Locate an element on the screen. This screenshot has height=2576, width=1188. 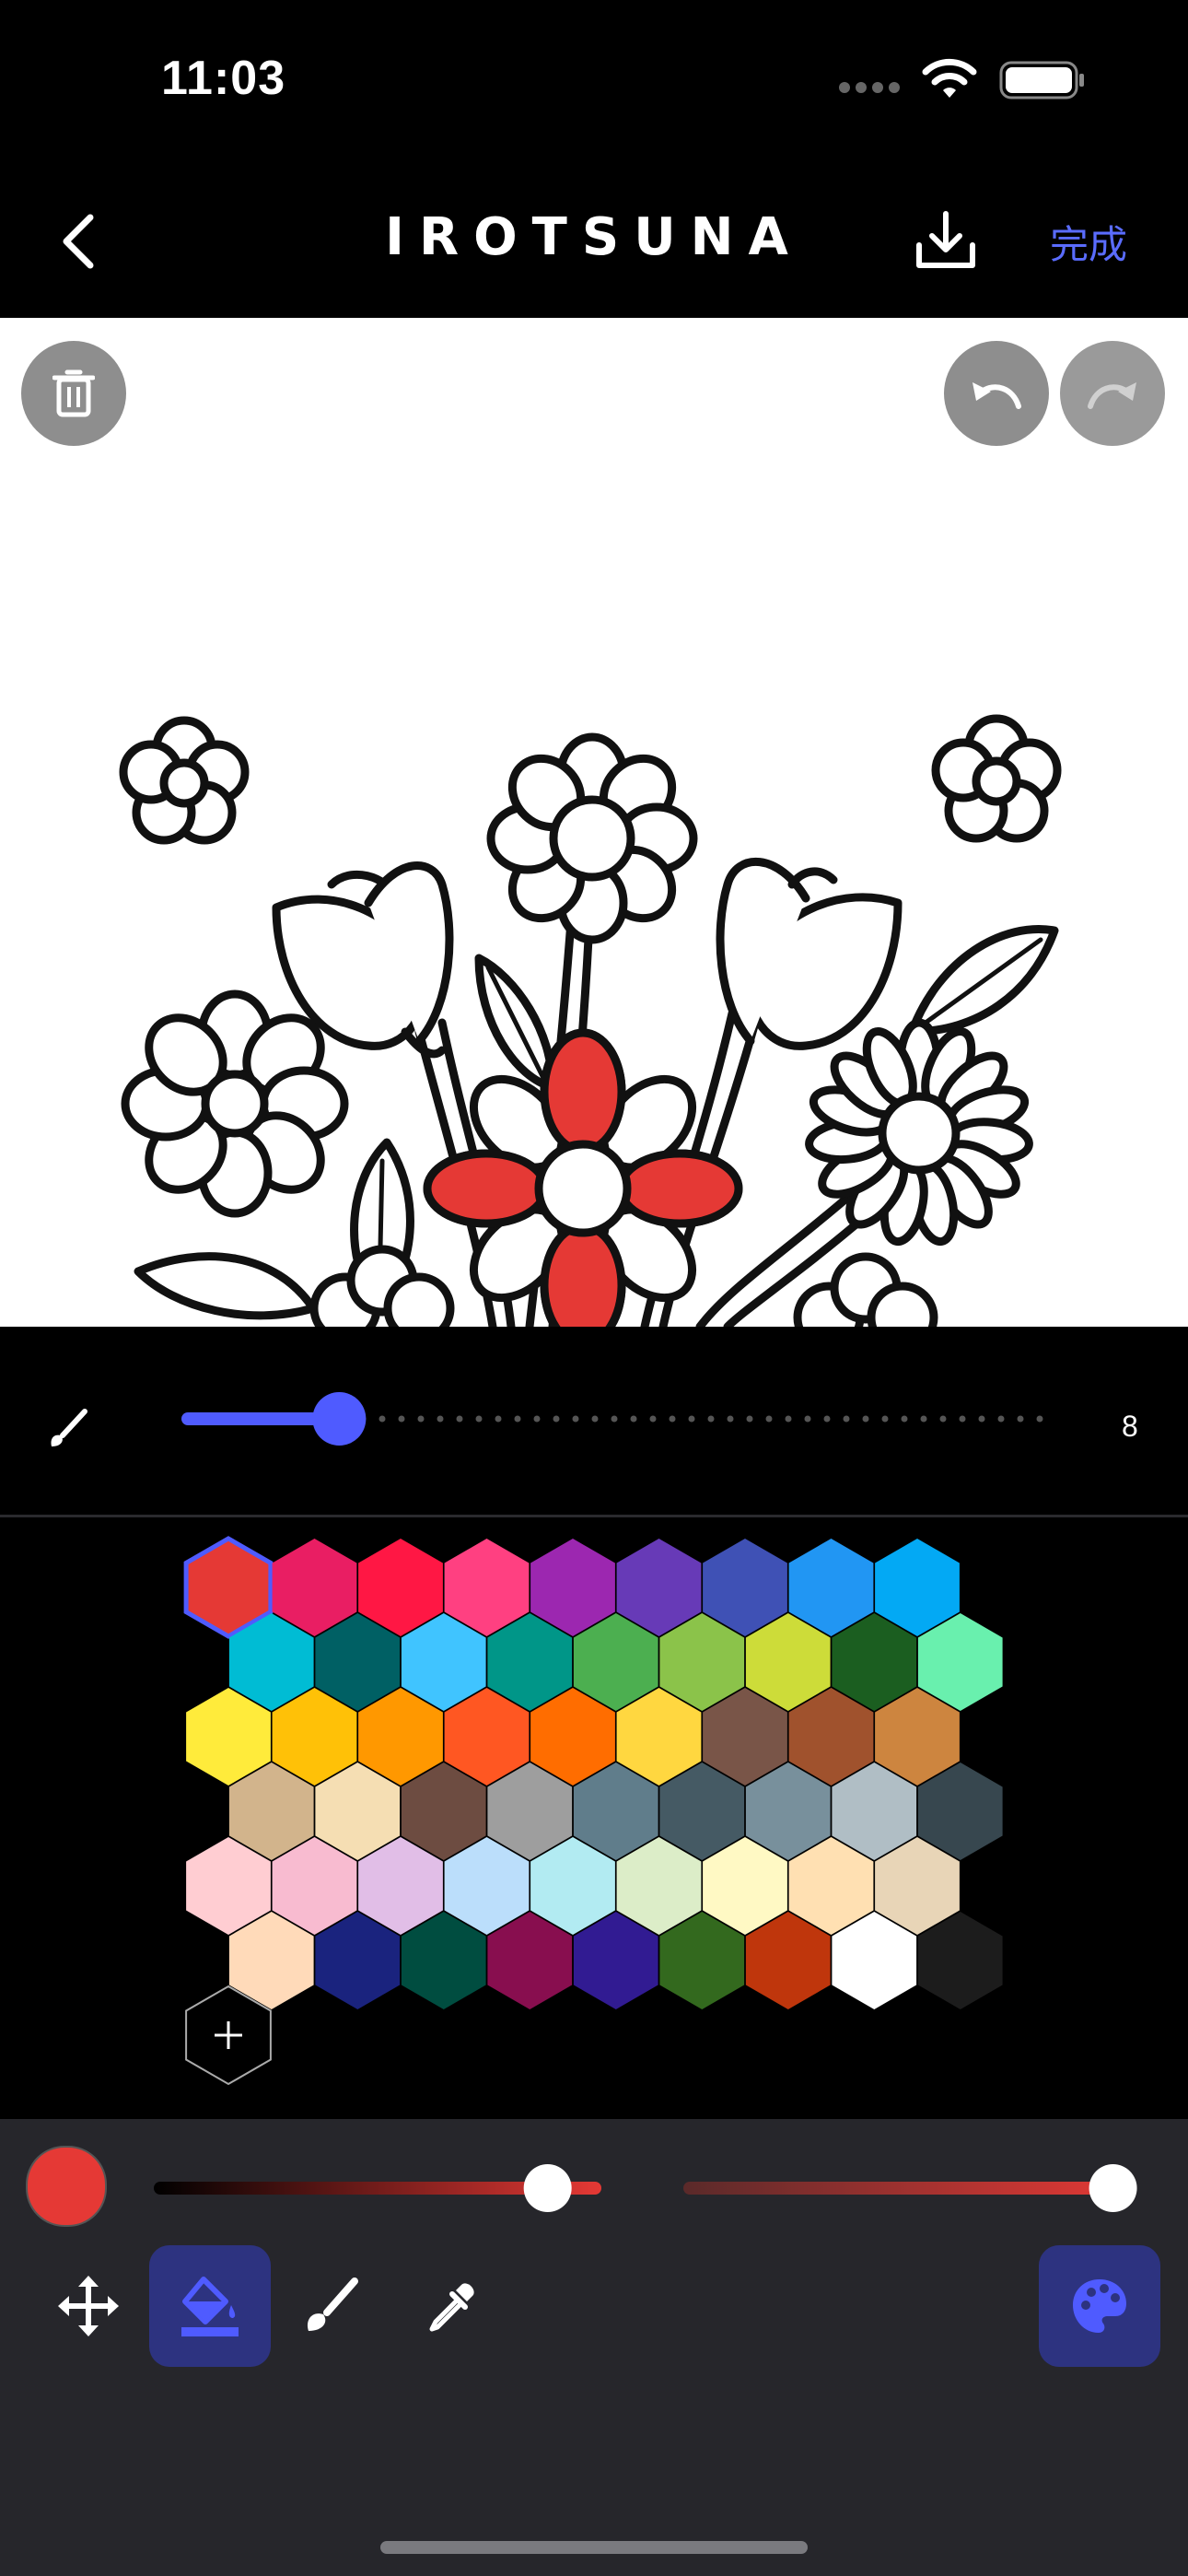
paint-bucket-icon is located at coordinates (210, 2306).